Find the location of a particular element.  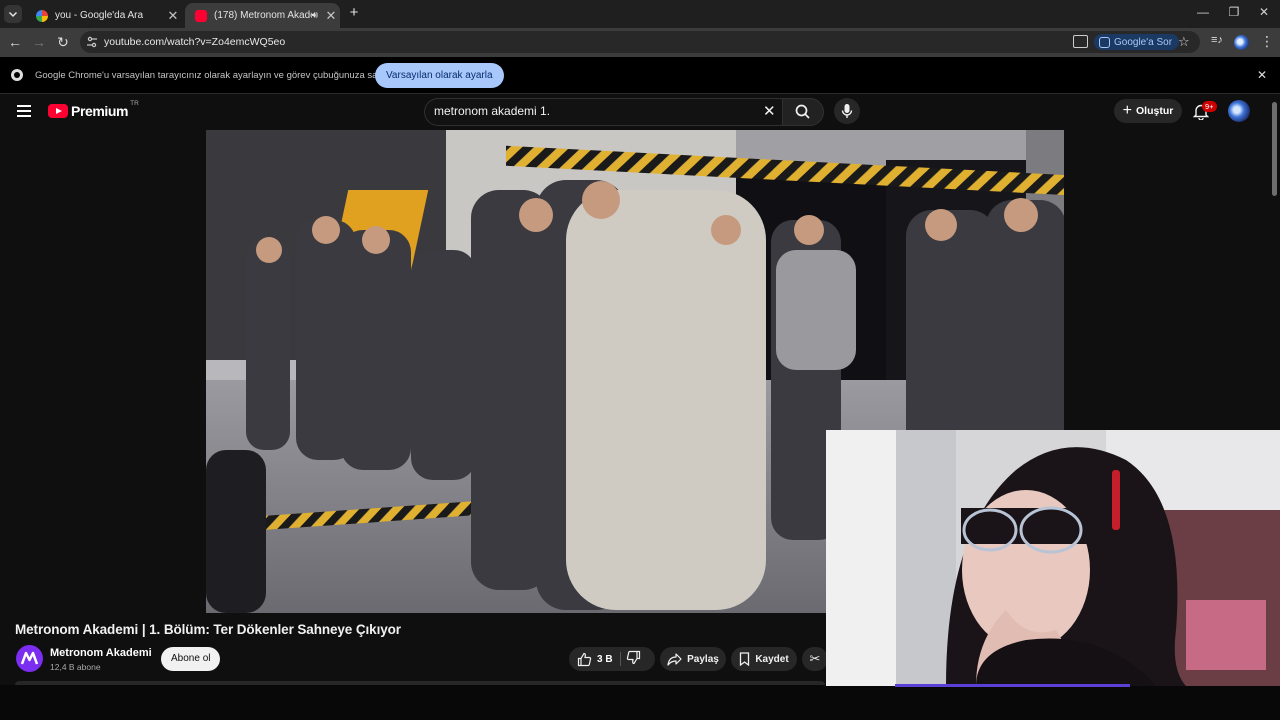

tab-google-search: you - Google'da Ara ✕ is located at coordinates (104, 15).